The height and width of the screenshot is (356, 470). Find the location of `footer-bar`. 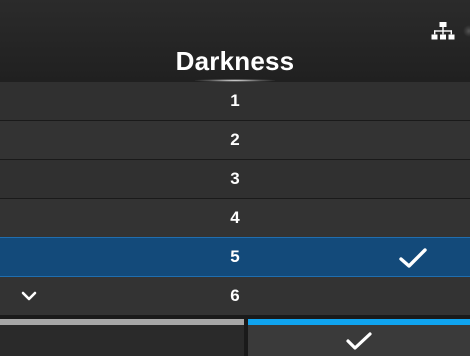

footer-bar is located at coordinates (235, 337).